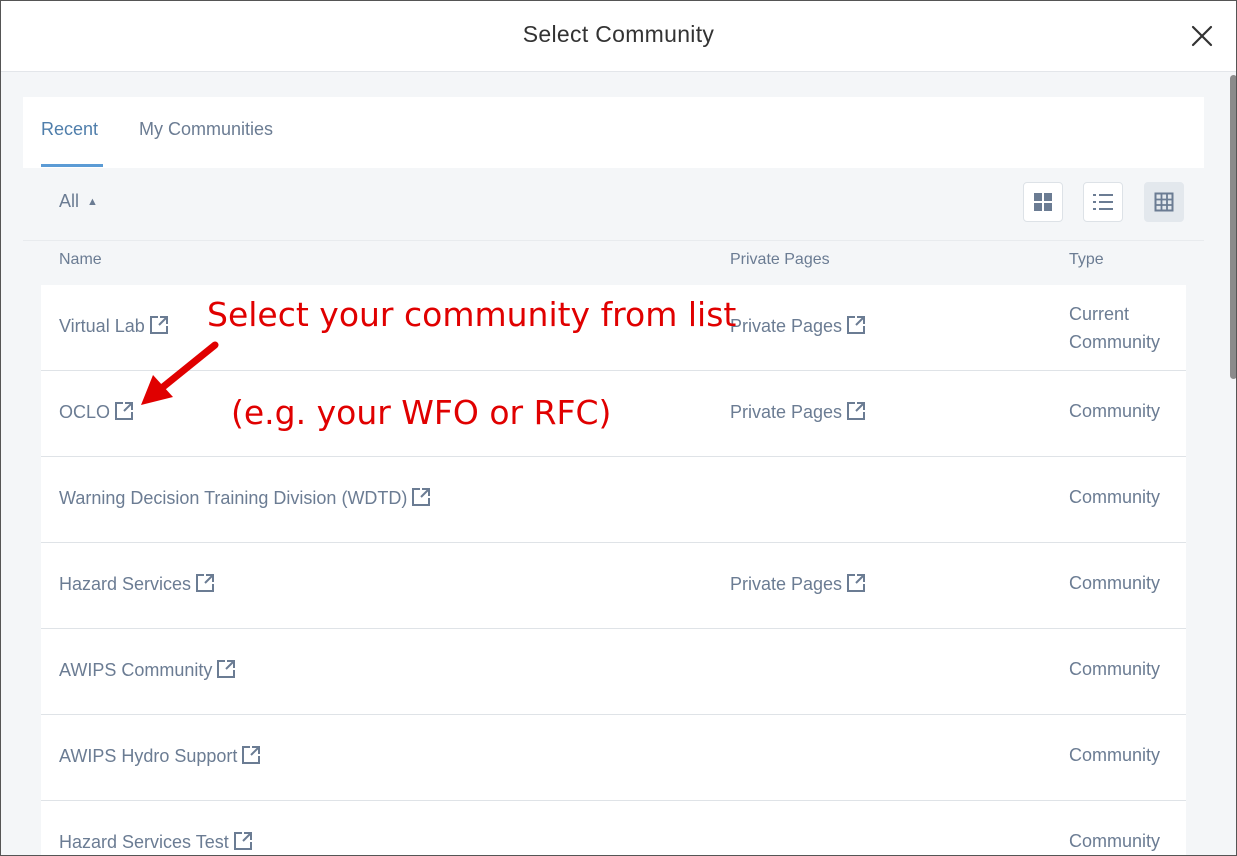 Image resolution: width=1237 pixels, height=856 pixels. I want to click on list-icon, so click(1103, 202).